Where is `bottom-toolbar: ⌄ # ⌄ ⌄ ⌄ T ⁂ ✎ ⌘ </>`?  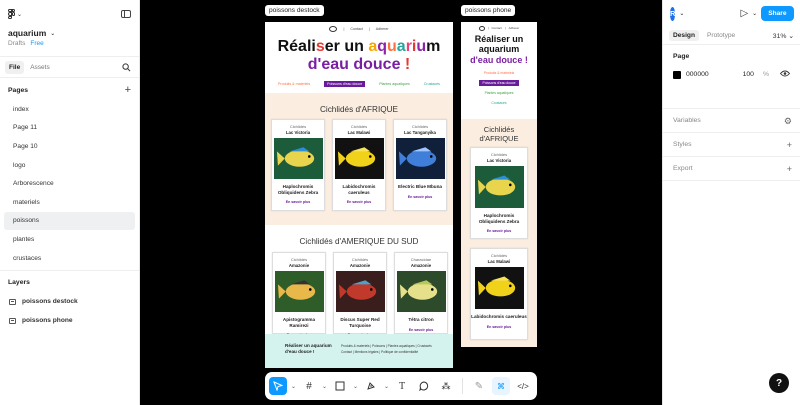
bottom-toolbar: ⌄ # ⌄ ⌄ ⌄ T ⁂ ✎ ⌘ </> is located at coordinates (401, 386).